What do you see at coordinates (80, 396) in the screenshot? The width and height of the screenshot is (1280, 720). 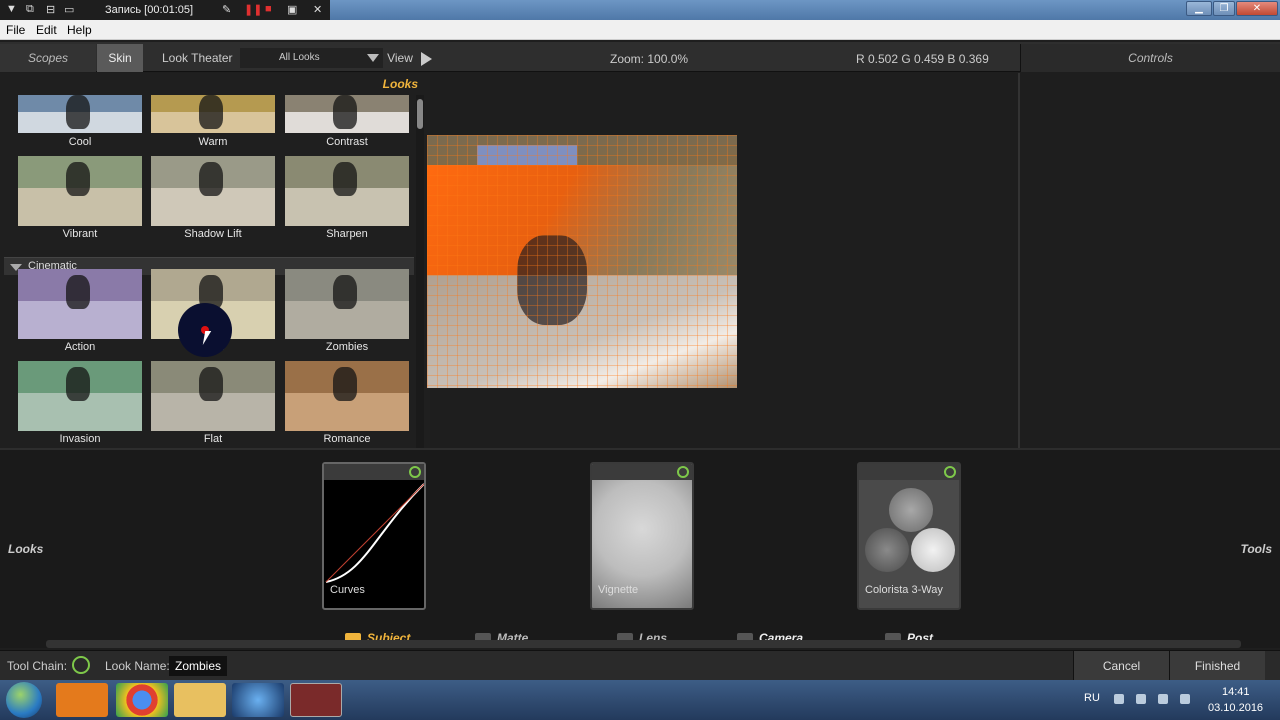 I see `look-thumb-invasion` at bounding box center [80, 396].